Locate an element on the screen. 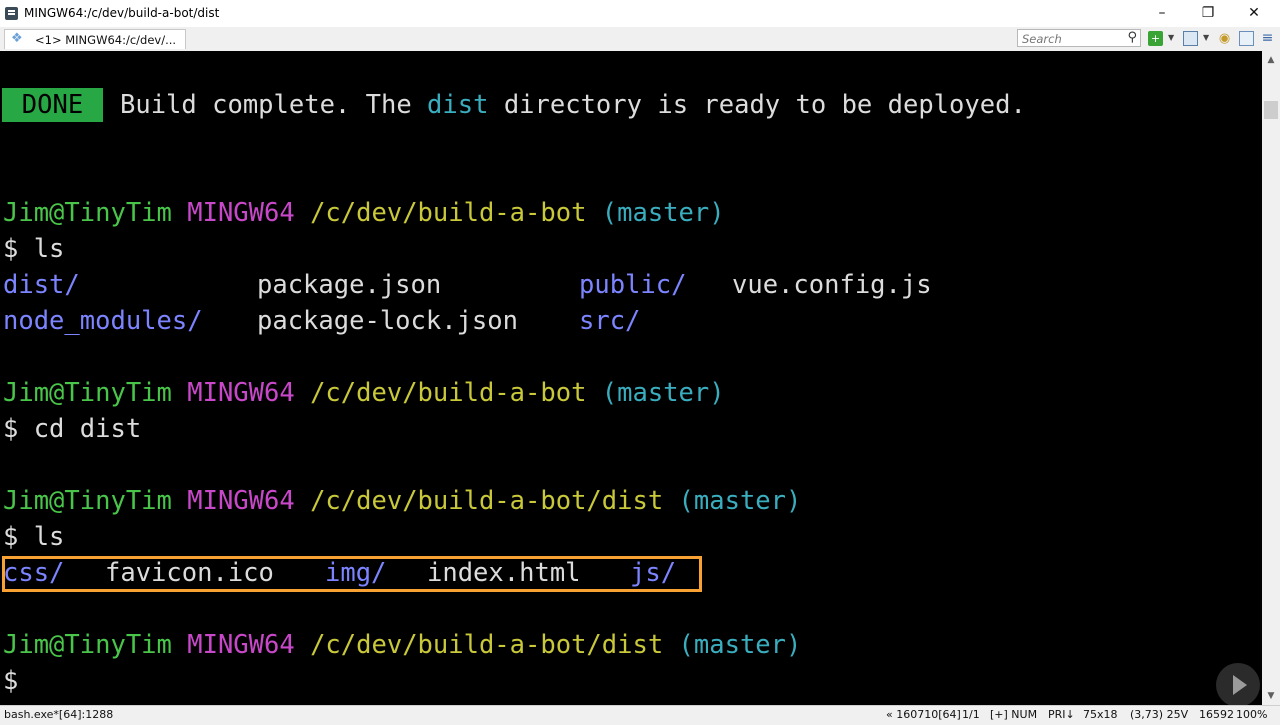  ls-entry-dir: js/ is located at coordinates (653, 573).